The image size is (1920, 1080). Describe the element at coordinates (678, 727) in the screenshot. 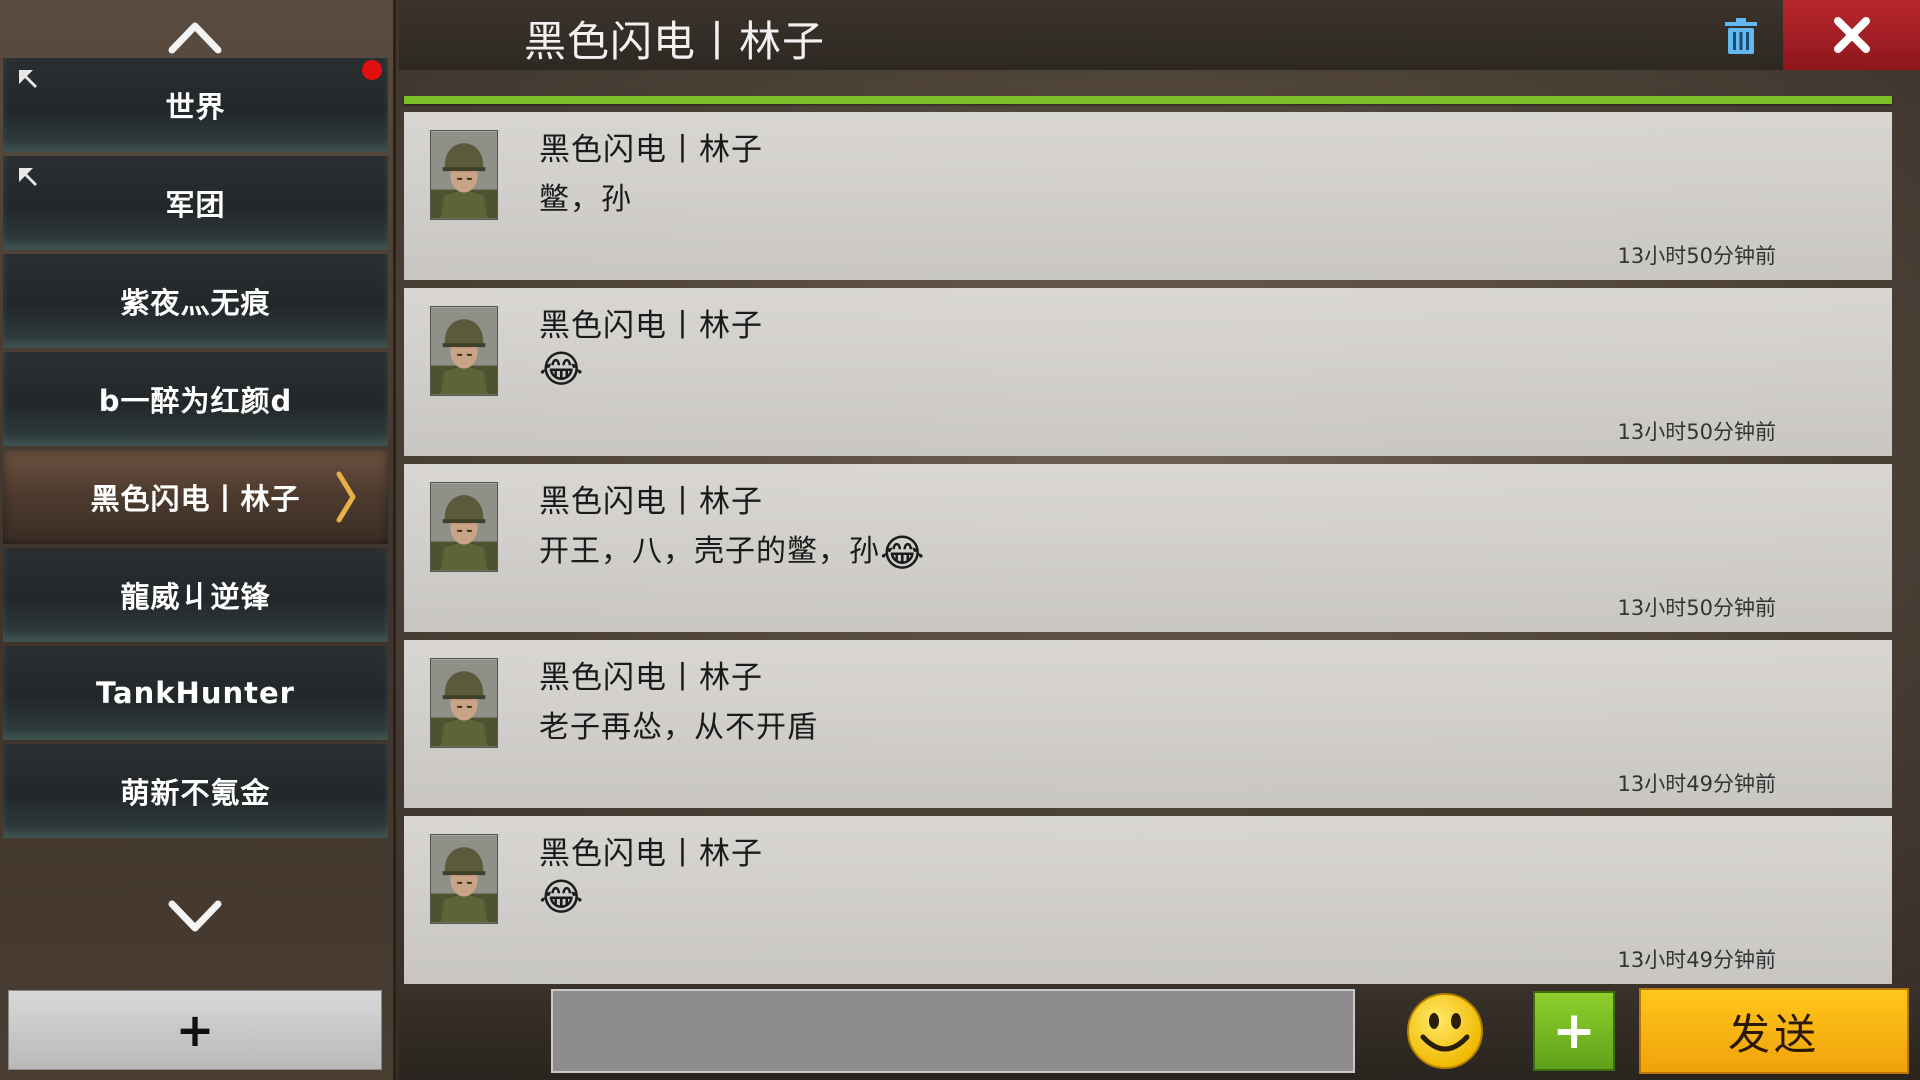

I see `message-body: 老子再怂，从不开盾` at that location.